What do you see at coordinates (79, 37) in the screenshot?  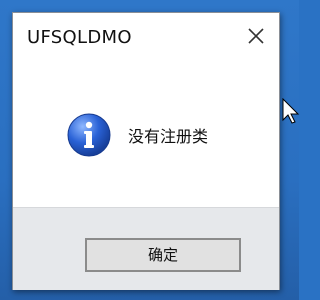 I see `dialog-title: UFSQLDMO` at bounding box center [79, 37].